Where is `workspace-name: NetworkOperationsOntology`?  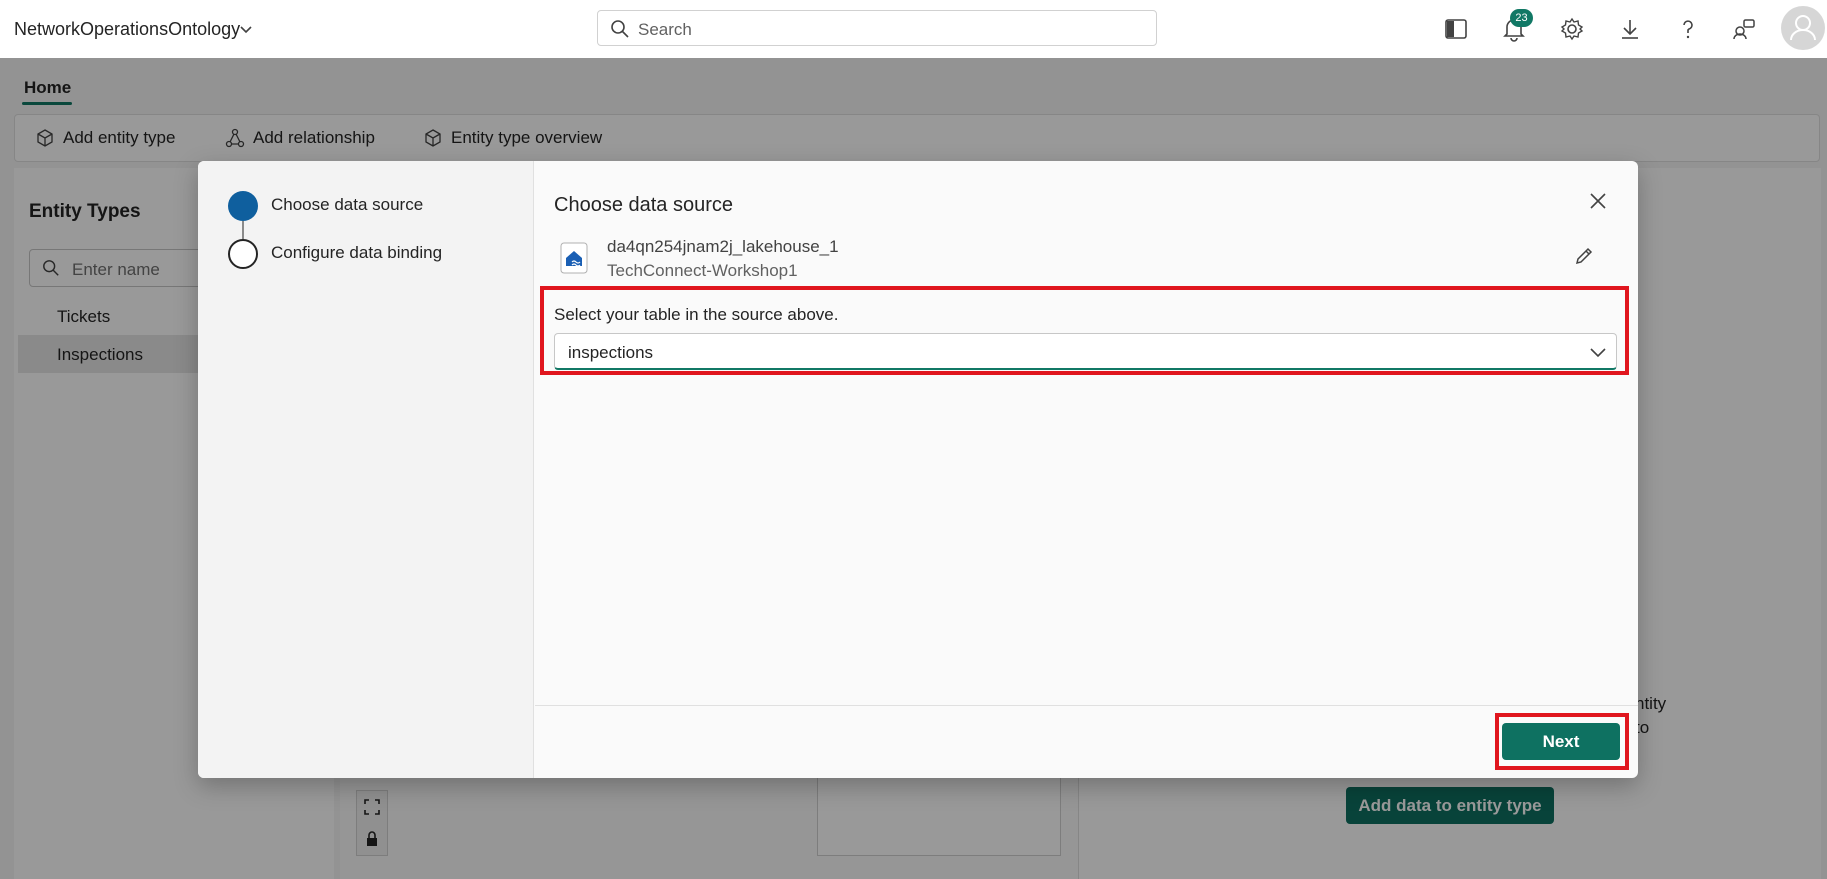 workspace-name: NetworkOperationsOntology is located at coordinates (127, 29).